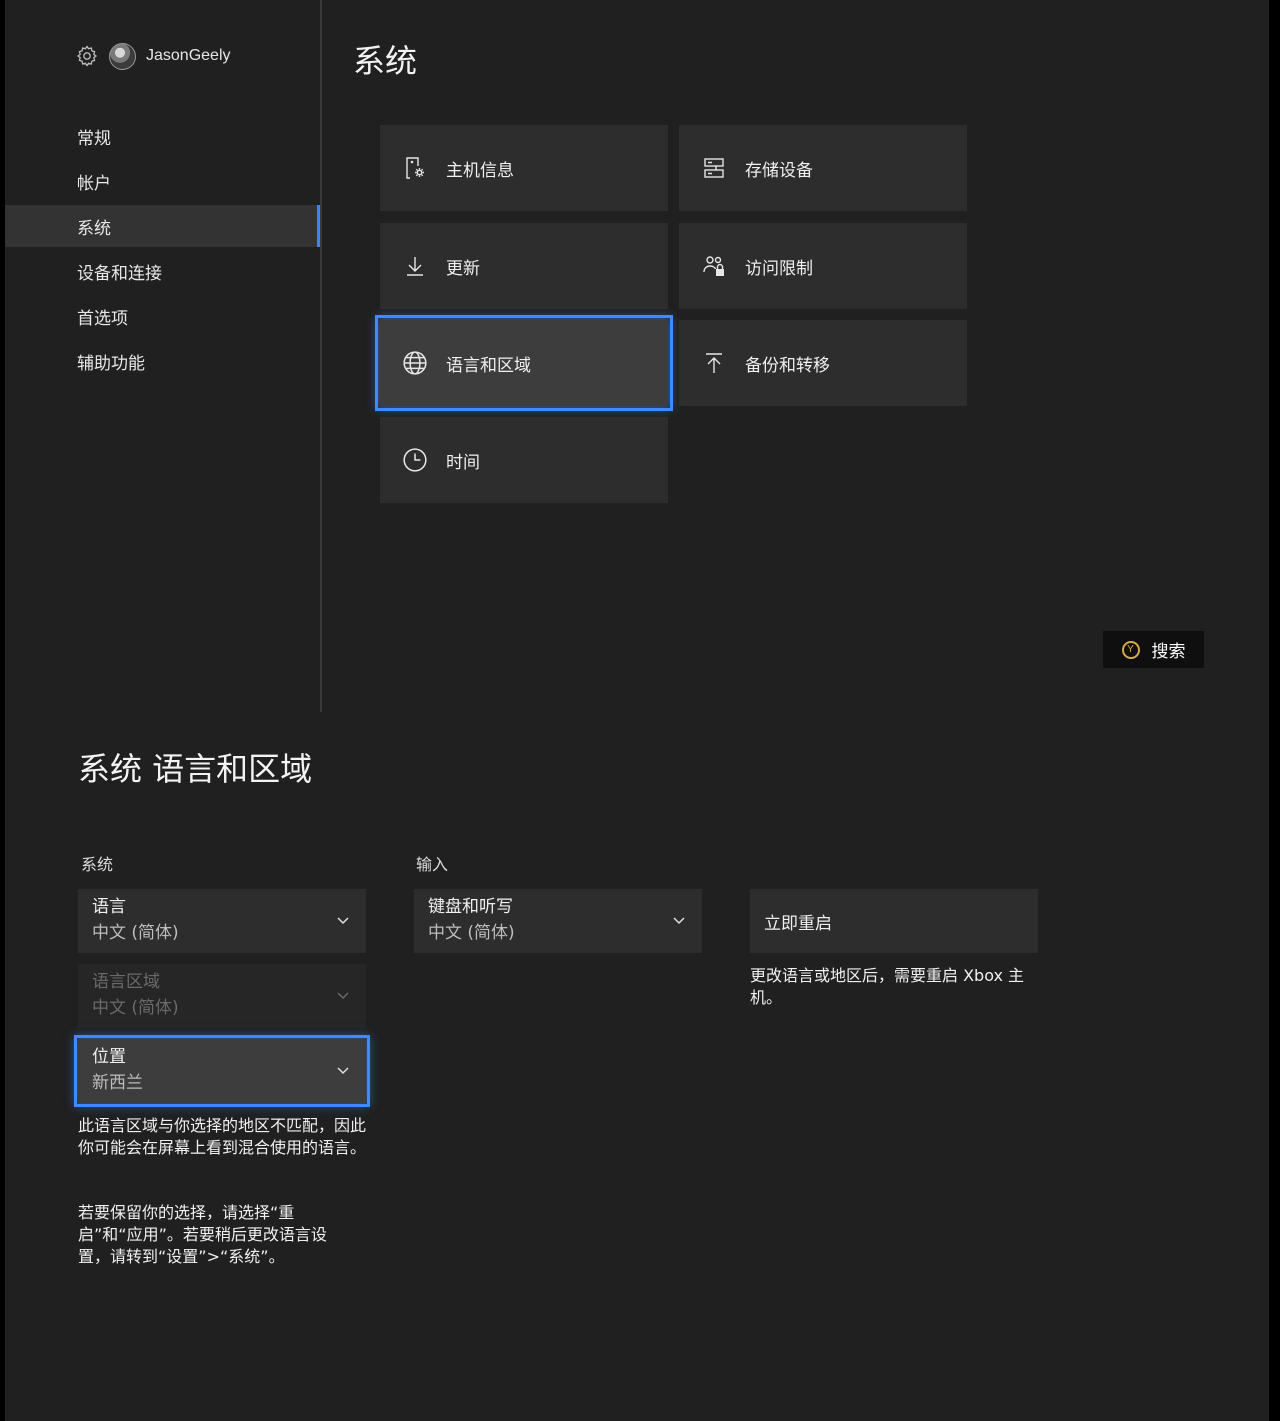 The width and height of the screenshot is (1280, 1421). Describe the element at coordinates (463, 268) in the screenshot. I see `tile-label: 更新` at that location.